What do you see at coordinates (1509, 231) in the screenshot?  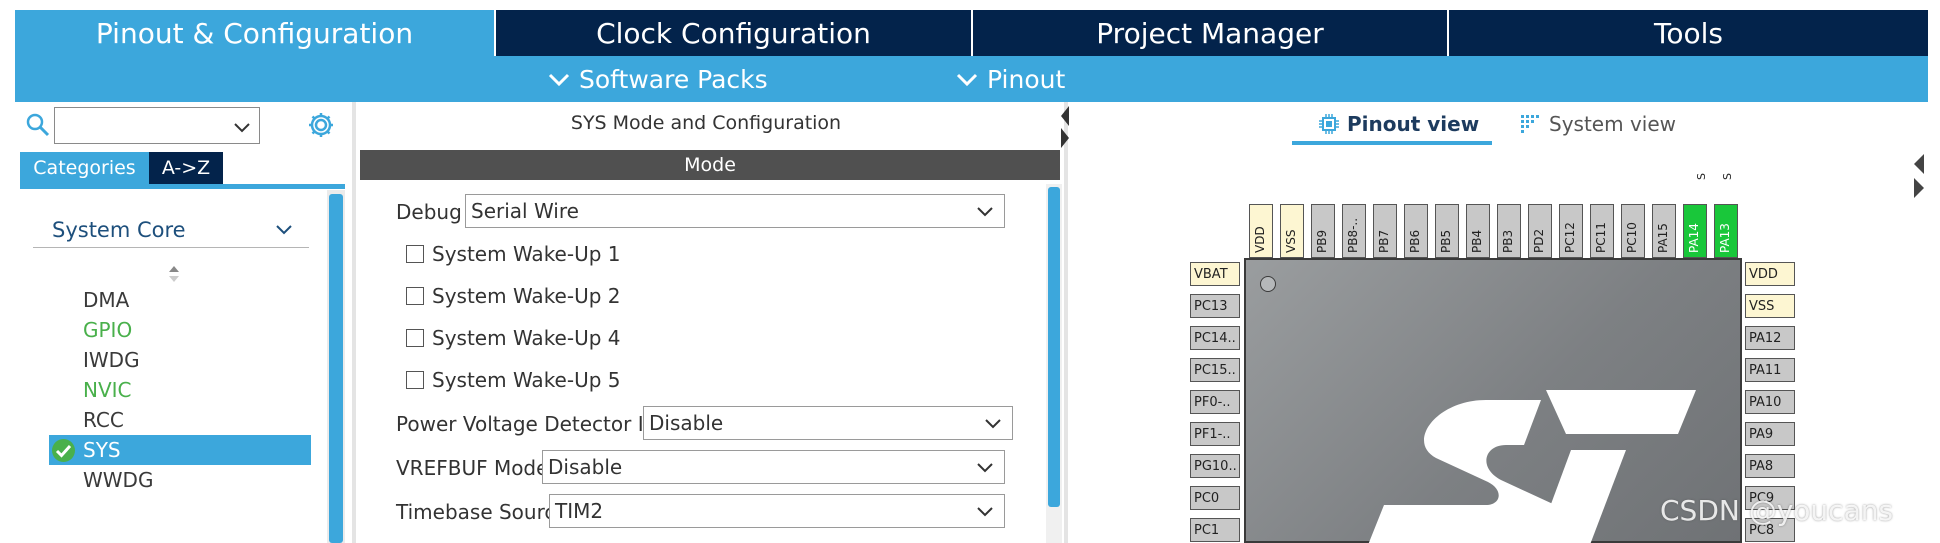 I see `pin-pb3: PB3` at bounding box center [1509, 231].